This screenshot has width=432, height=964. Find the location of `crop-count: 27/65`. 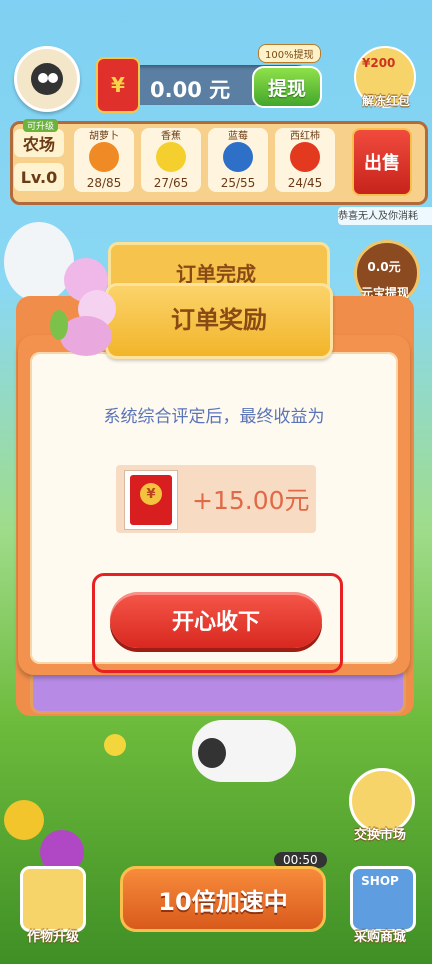

crop-count: 27/65 is located at coordinates (171, 183).